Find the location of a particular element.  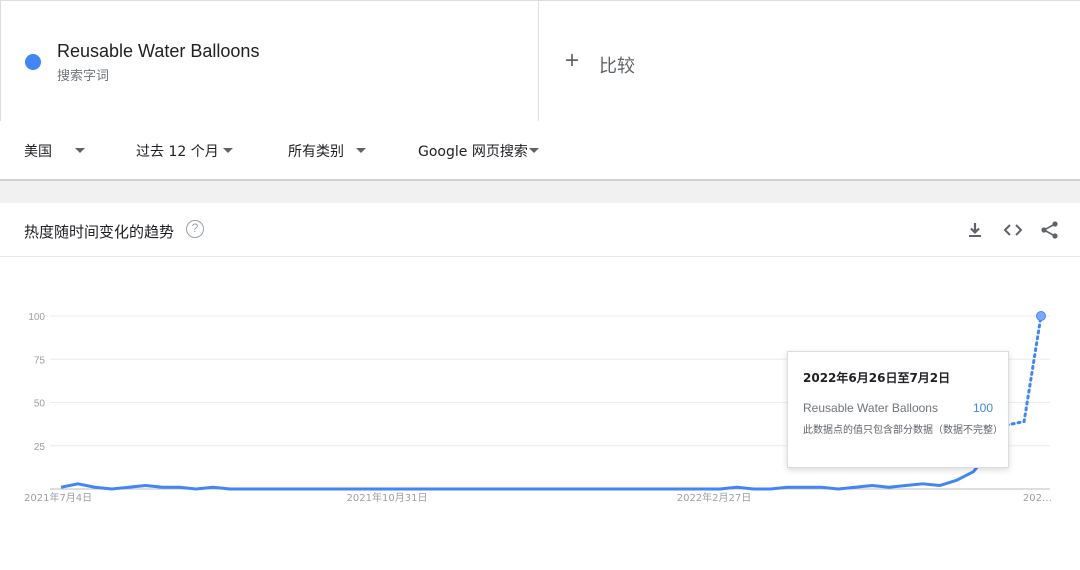

x-tick-label: 2021年10月31日 is located at coordinates (387, 497).